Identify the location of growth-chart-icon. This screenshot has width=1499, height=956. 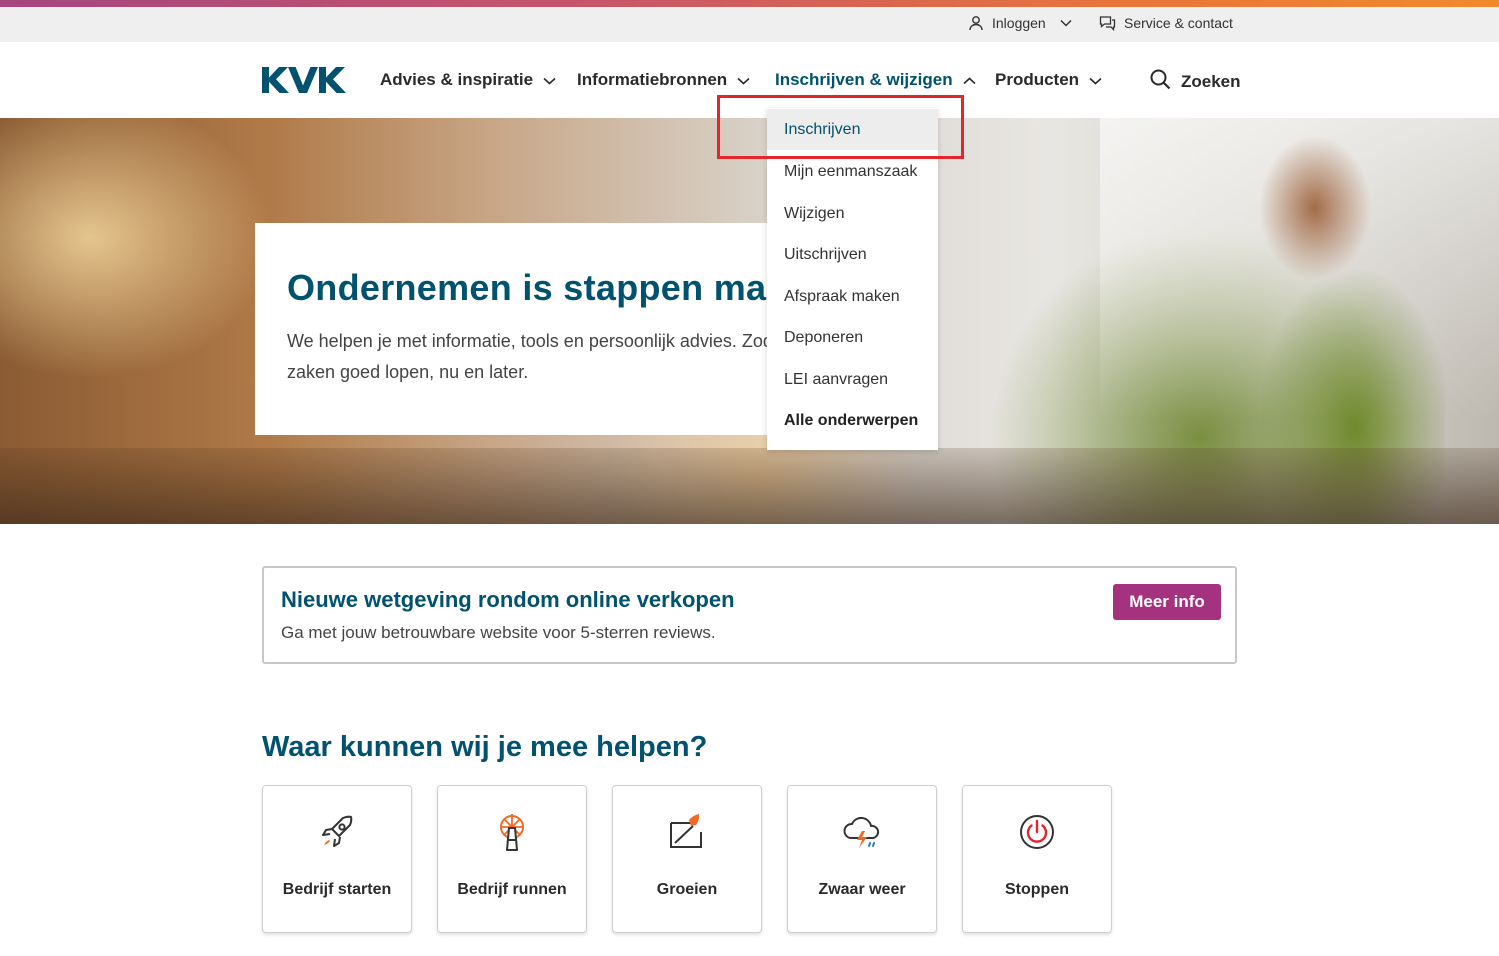
(687, 832).